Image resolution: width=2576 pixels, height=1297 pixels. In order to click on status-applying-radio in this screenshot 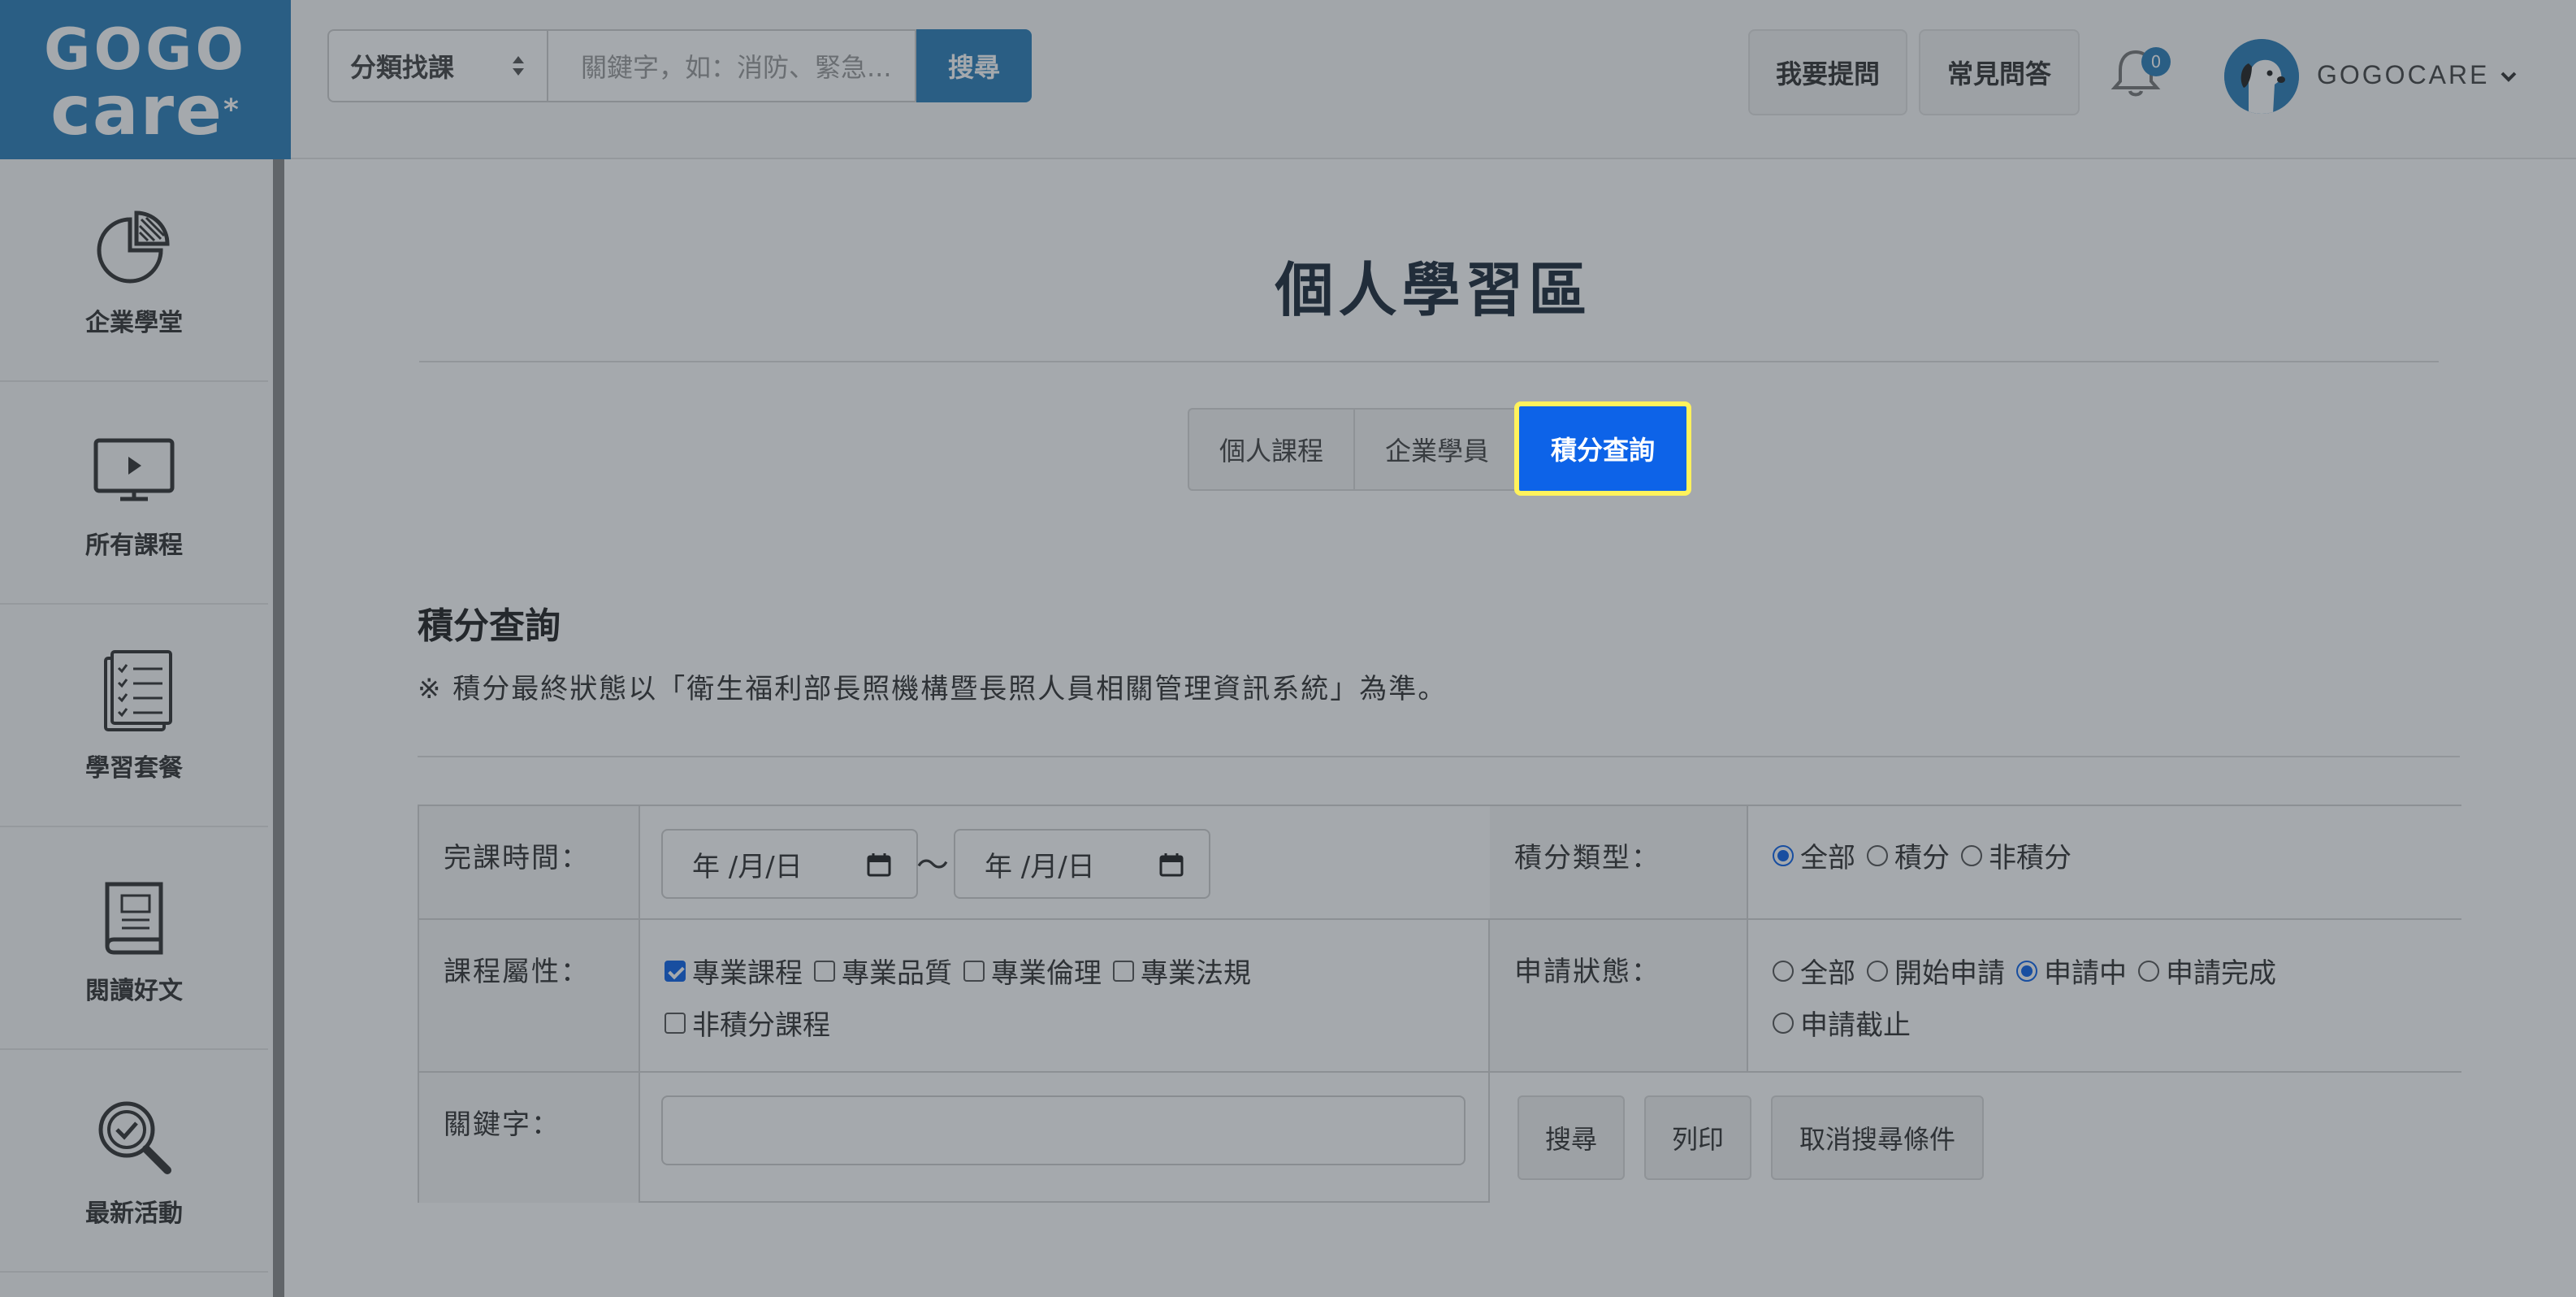, I will do `click(2027, 971)`.